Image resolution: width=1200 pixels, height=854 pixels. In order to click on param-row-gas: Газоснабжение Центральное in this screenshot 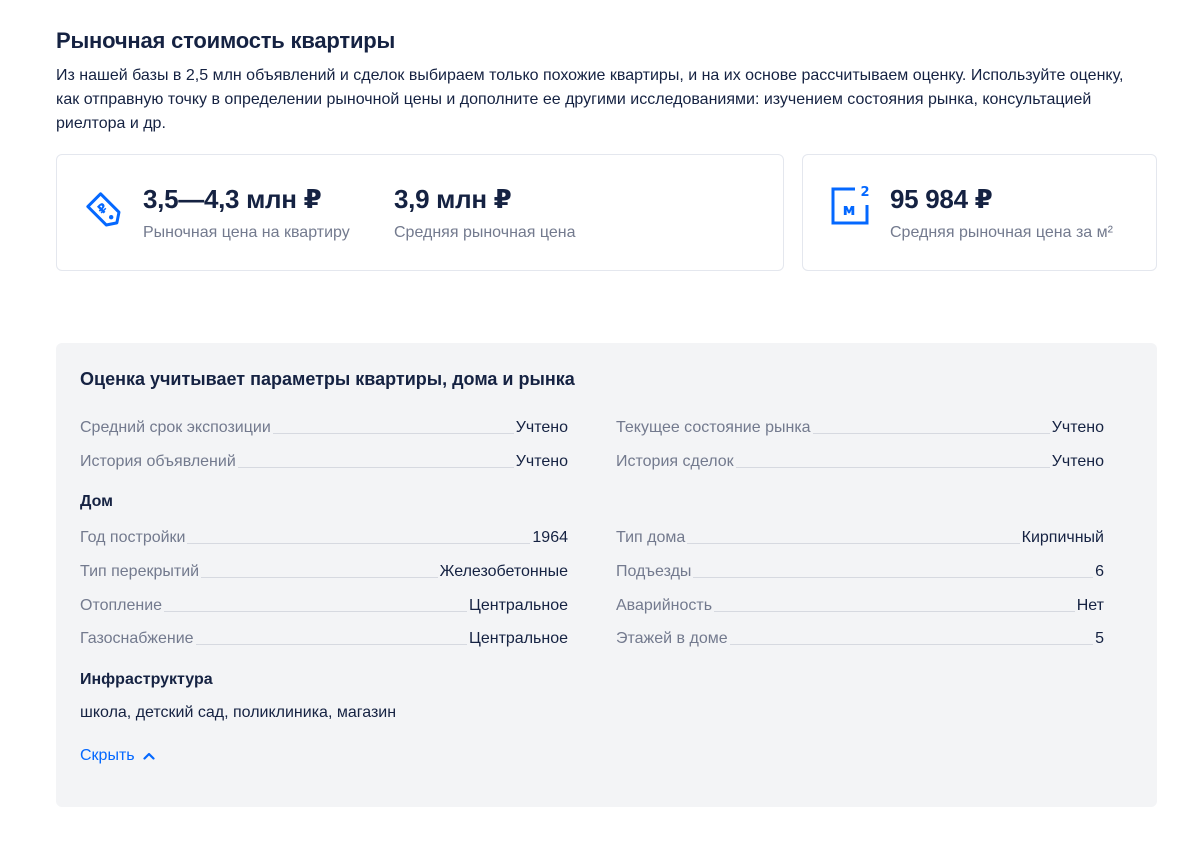, I will do `click(324, 638)`.